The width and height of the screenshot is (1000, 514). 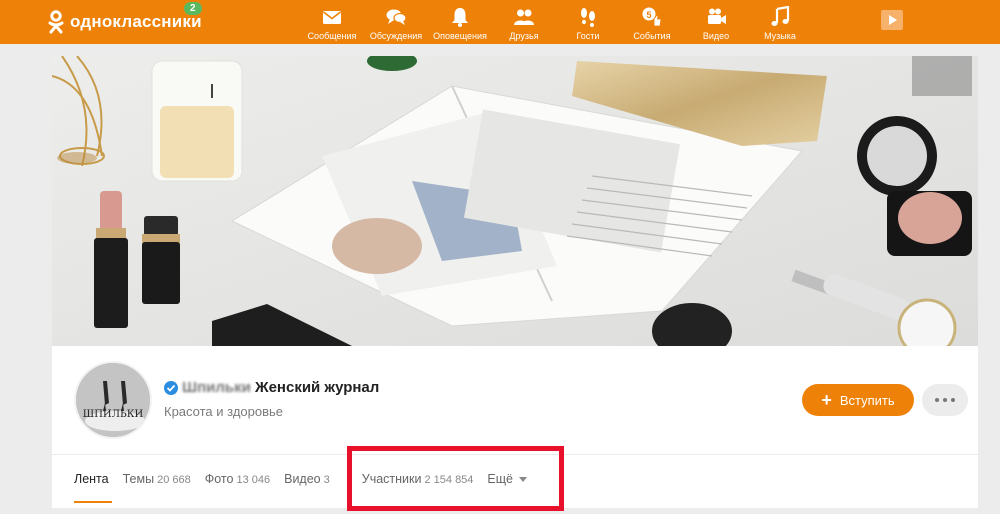 I want to click on nav-notifications: Оповещения, so click(x=460, y=22).